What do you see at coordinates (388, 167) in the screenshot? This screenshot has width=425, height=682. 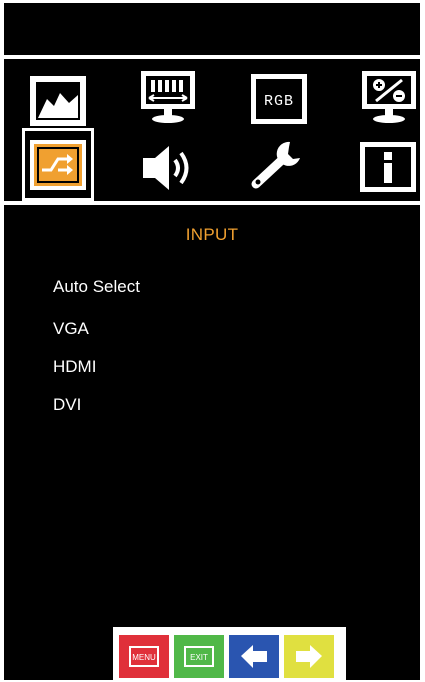 I see `info-icon` at bounding box center [388, 167].